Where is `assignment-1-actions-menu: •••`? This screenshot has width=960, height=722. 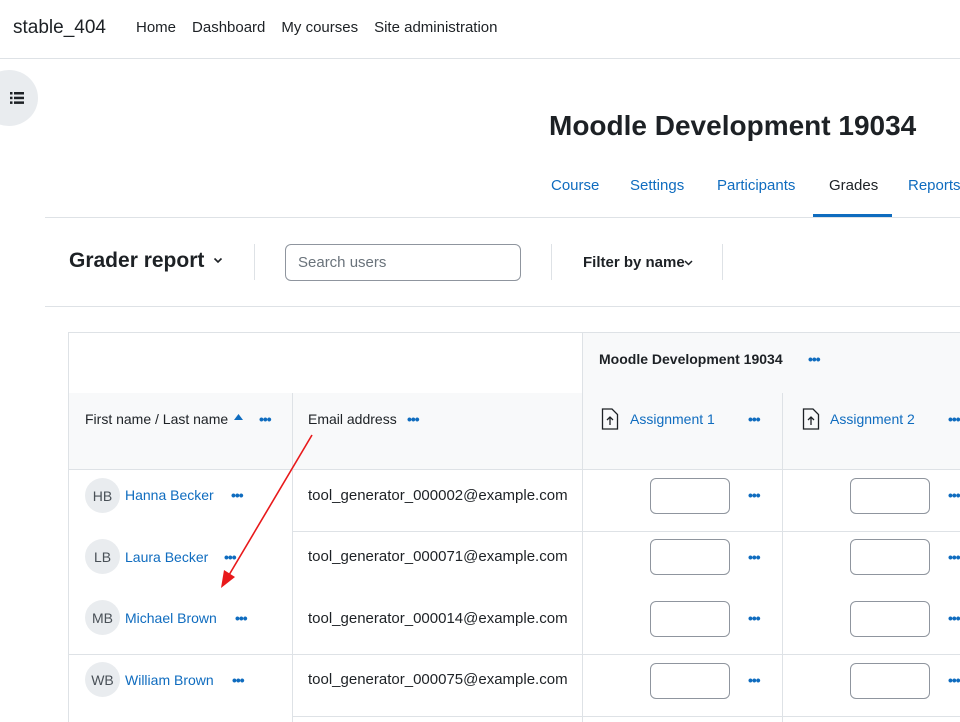 assignment-1-actions-menu: ••• is located at coordinates (754, 419).